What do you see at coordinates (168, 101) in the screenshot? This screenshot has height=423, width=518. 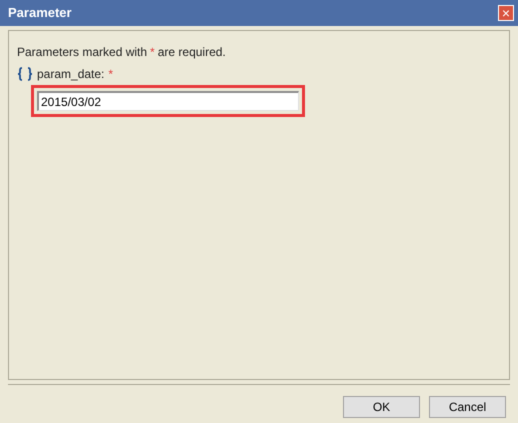 I see `input-field: 2015/03/02` at bounding box center [168, 101].